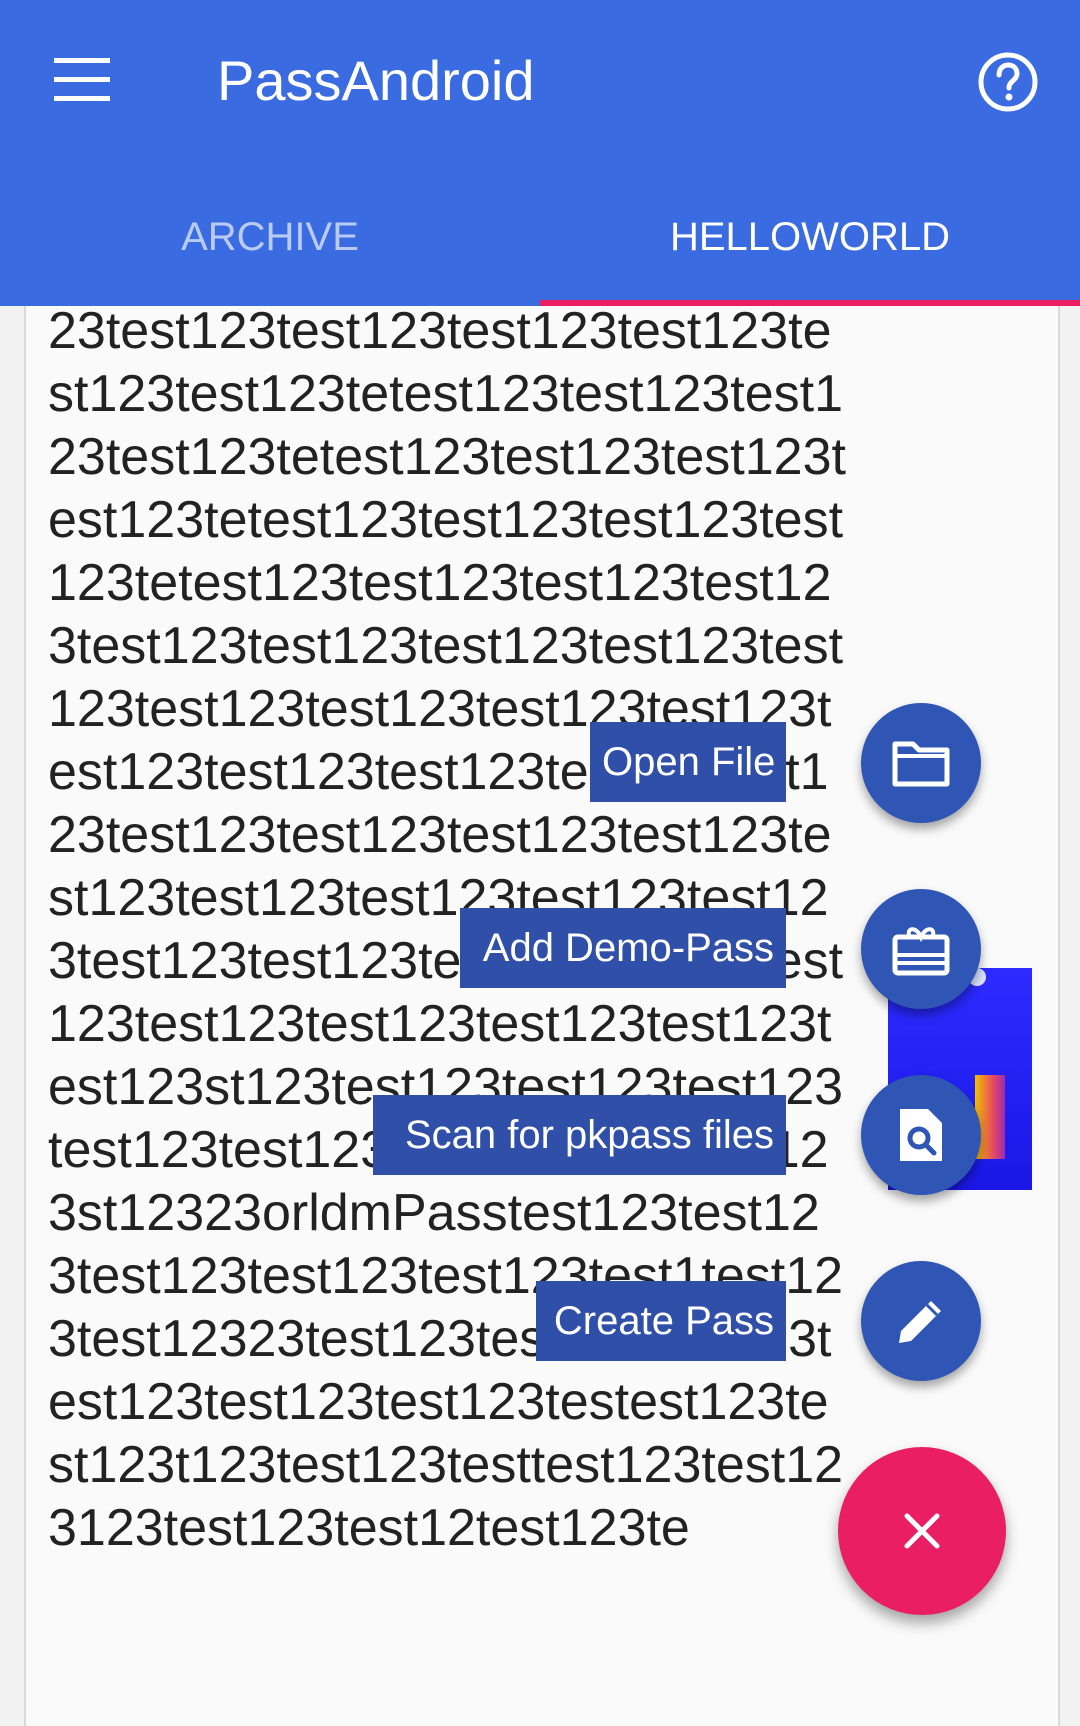  I want to click on scan-pkpass-button, so click(921, 1135).